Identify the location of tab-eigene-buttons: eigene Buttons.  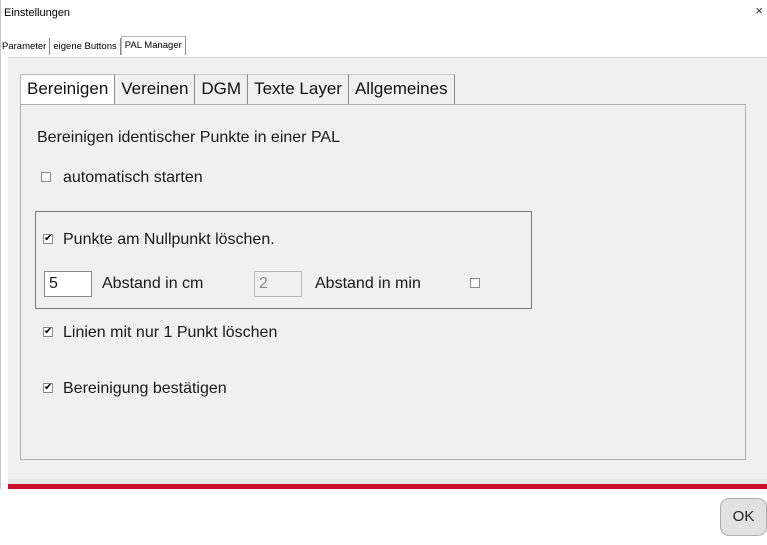
(85, 46).